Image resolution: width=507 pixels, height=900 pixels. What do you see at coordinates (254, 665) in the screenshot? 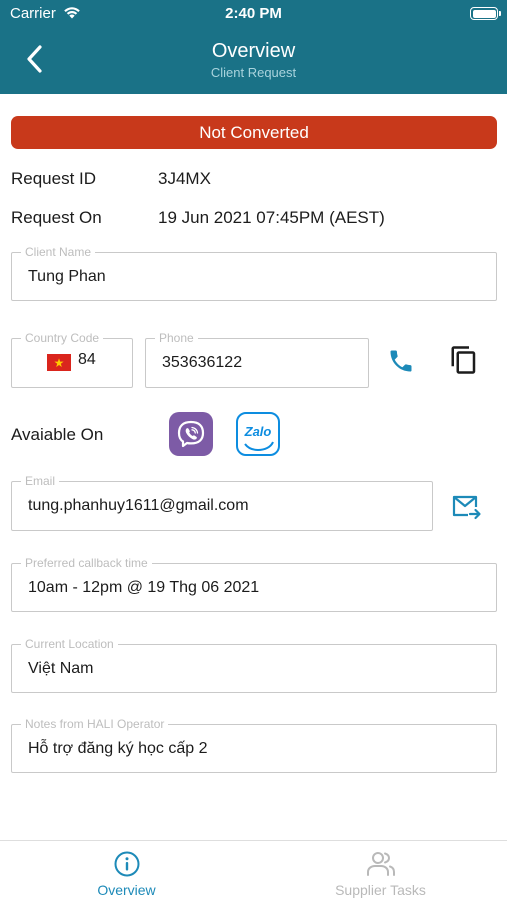
I see `current-location-field: Current Location Việt Nam` at bounding box center [254, 665].